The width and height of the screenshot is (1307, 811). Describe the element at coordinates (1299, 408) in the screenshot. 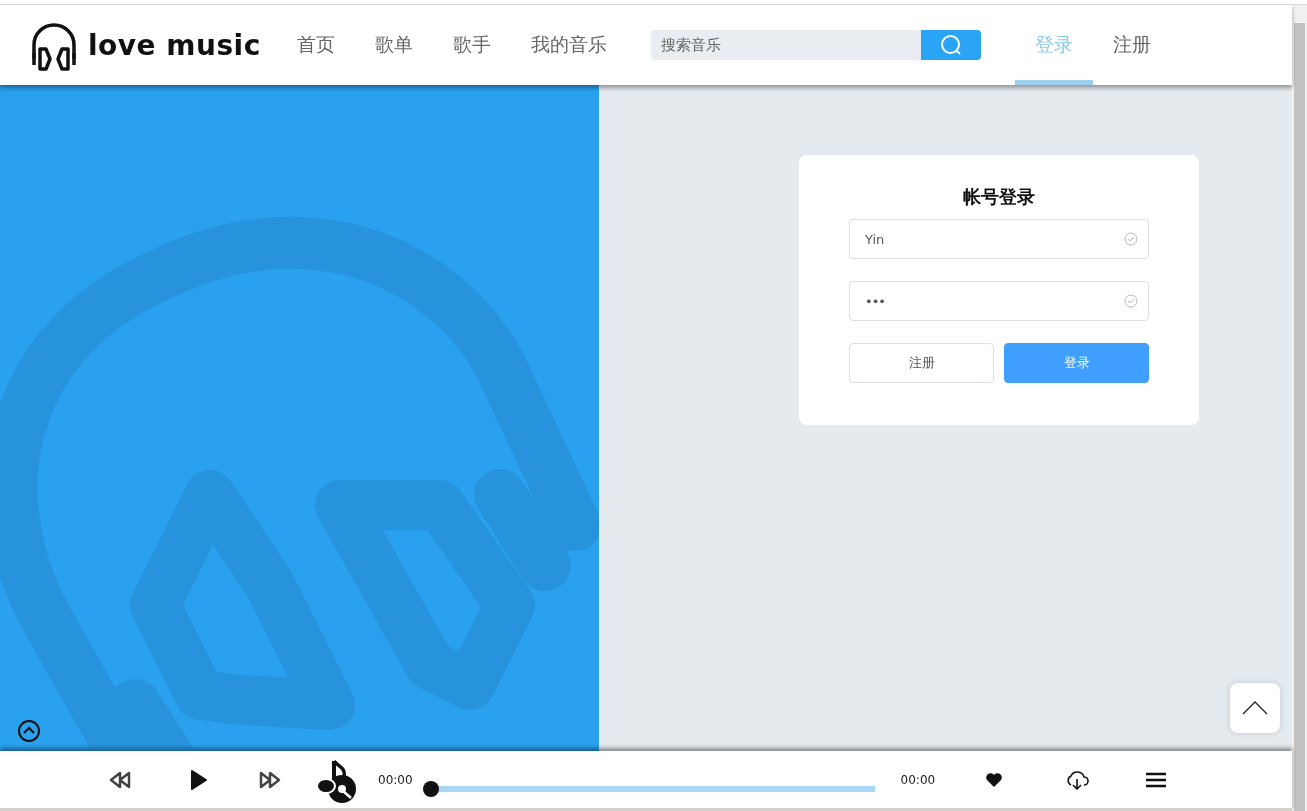

I see `scrollbar` at that location.